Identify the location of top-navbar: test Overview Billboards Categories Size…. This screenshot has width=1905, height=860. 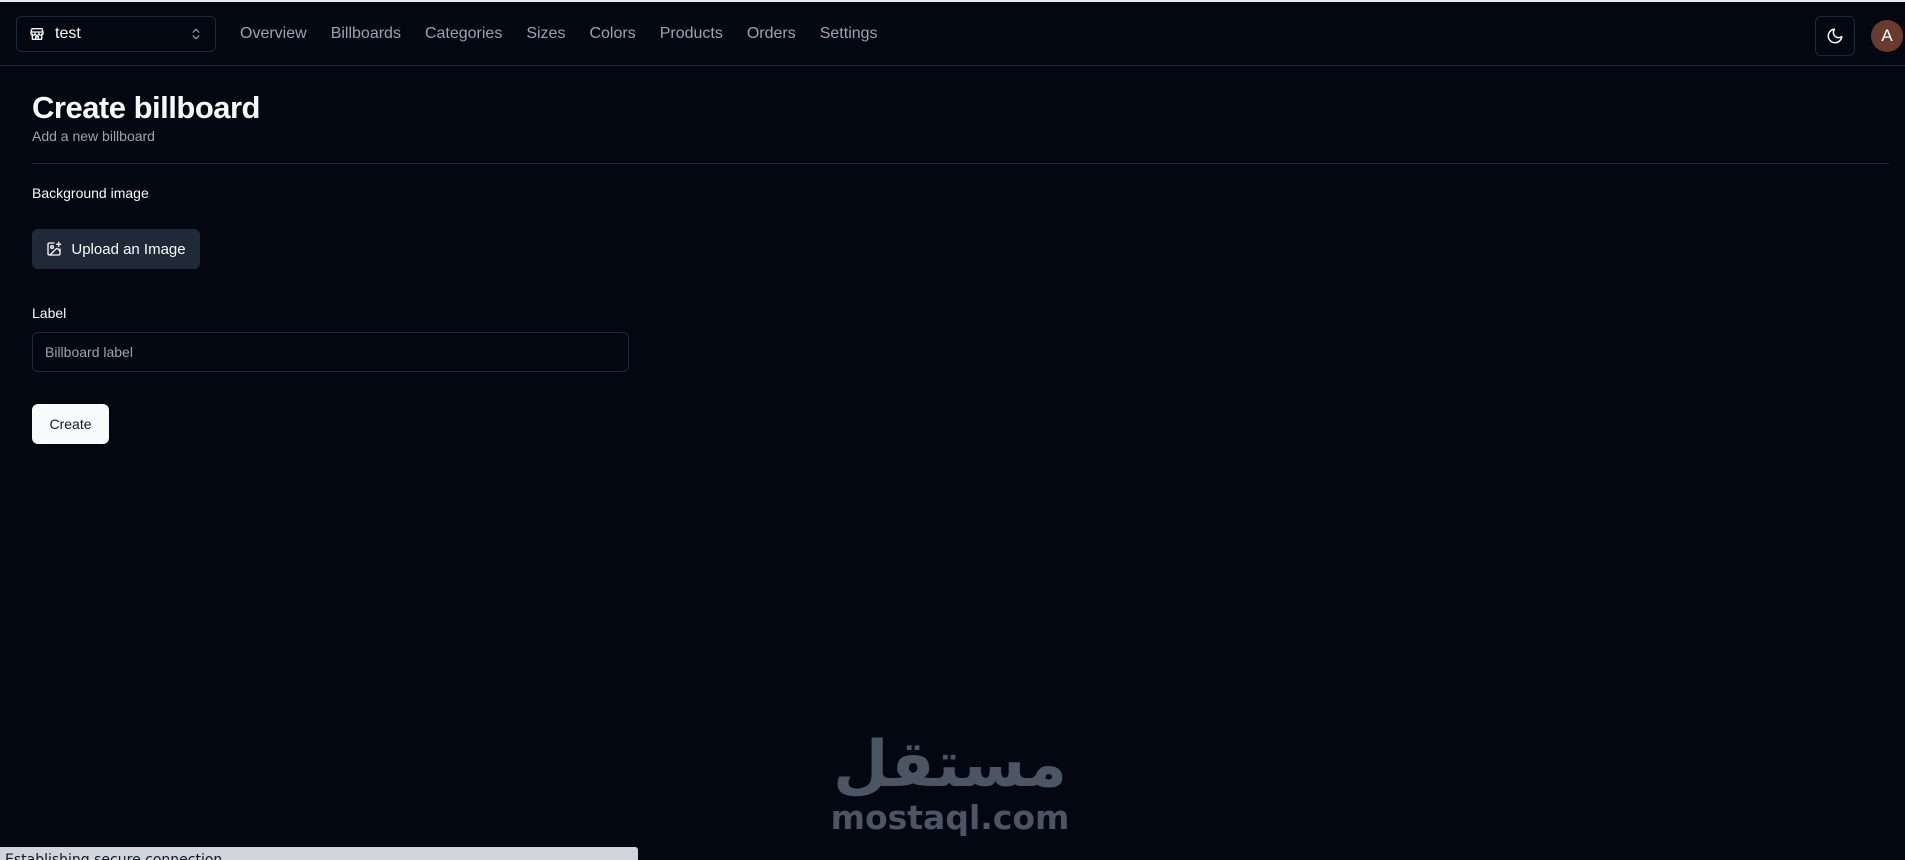
(952, 34).